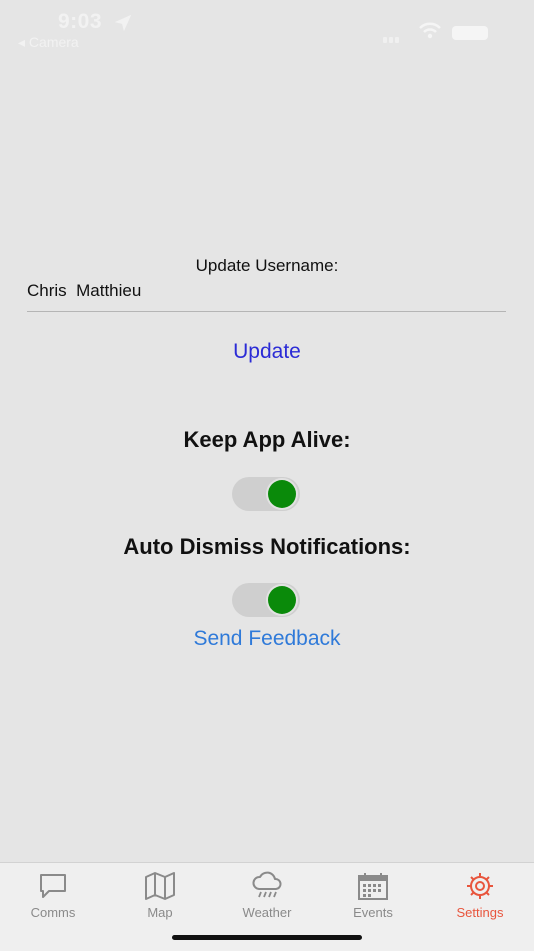 The width and height of the screenshot is (534, 951). I want to click on update-username-label: Update Username:, so click(267, 265).